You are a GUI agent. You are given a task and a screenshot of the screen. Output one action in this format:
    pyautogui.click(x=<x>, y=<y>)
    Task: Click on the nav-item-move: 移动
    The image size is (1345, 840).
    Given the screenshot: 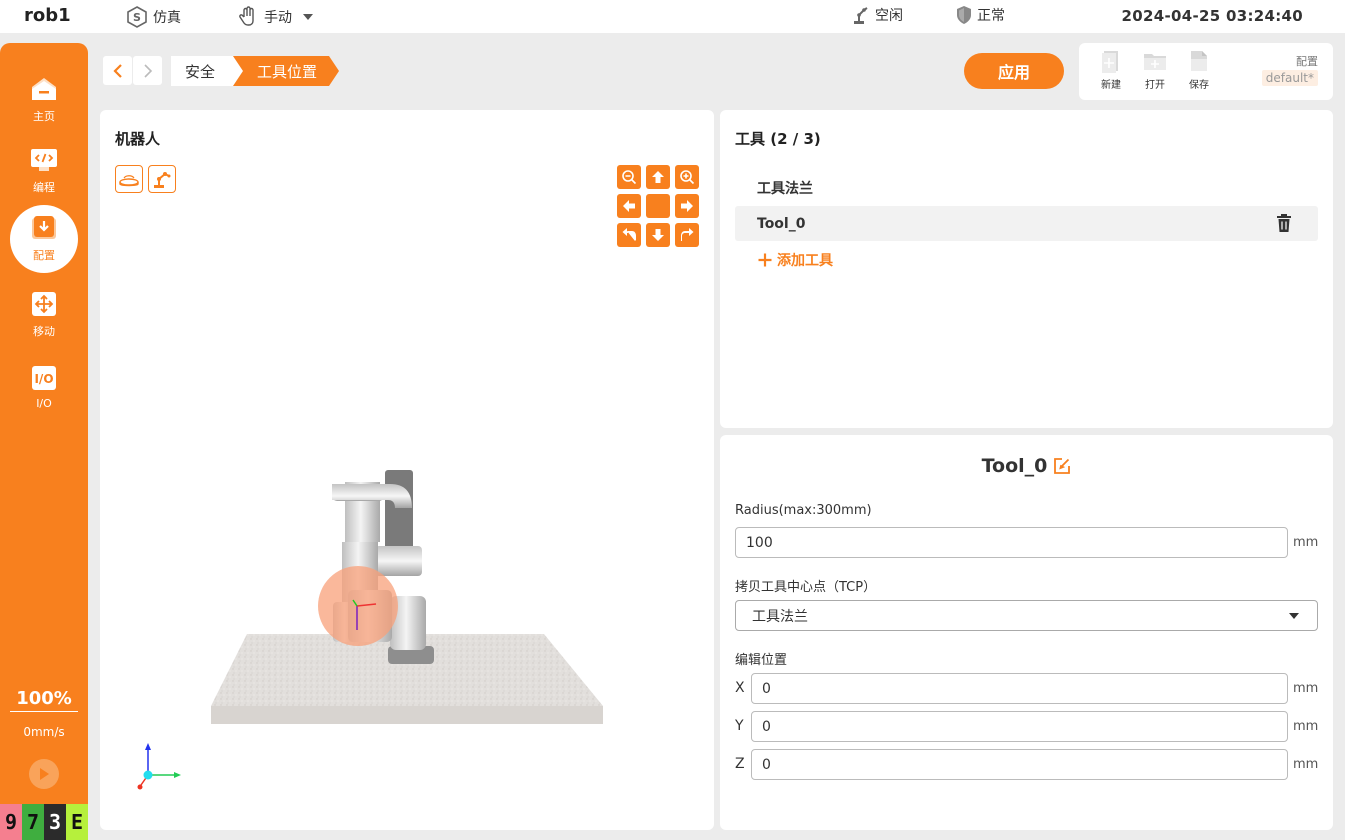 What is the action you would take?
    pyautogui.click(x=44, y=315)
    